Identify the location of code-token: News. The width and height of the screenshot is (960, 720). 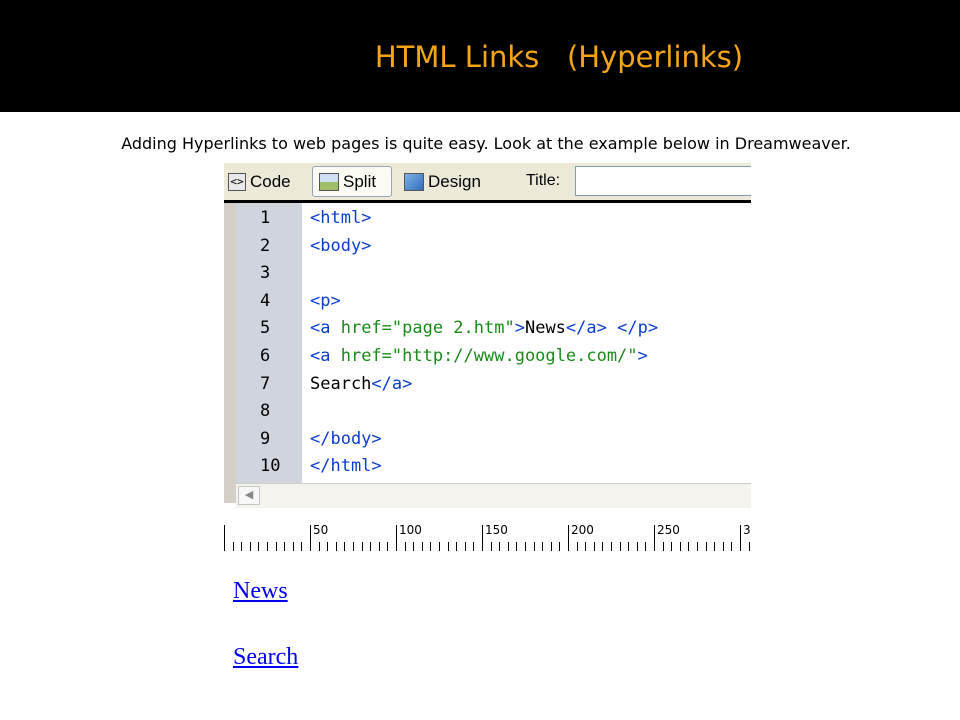
(545, 328).